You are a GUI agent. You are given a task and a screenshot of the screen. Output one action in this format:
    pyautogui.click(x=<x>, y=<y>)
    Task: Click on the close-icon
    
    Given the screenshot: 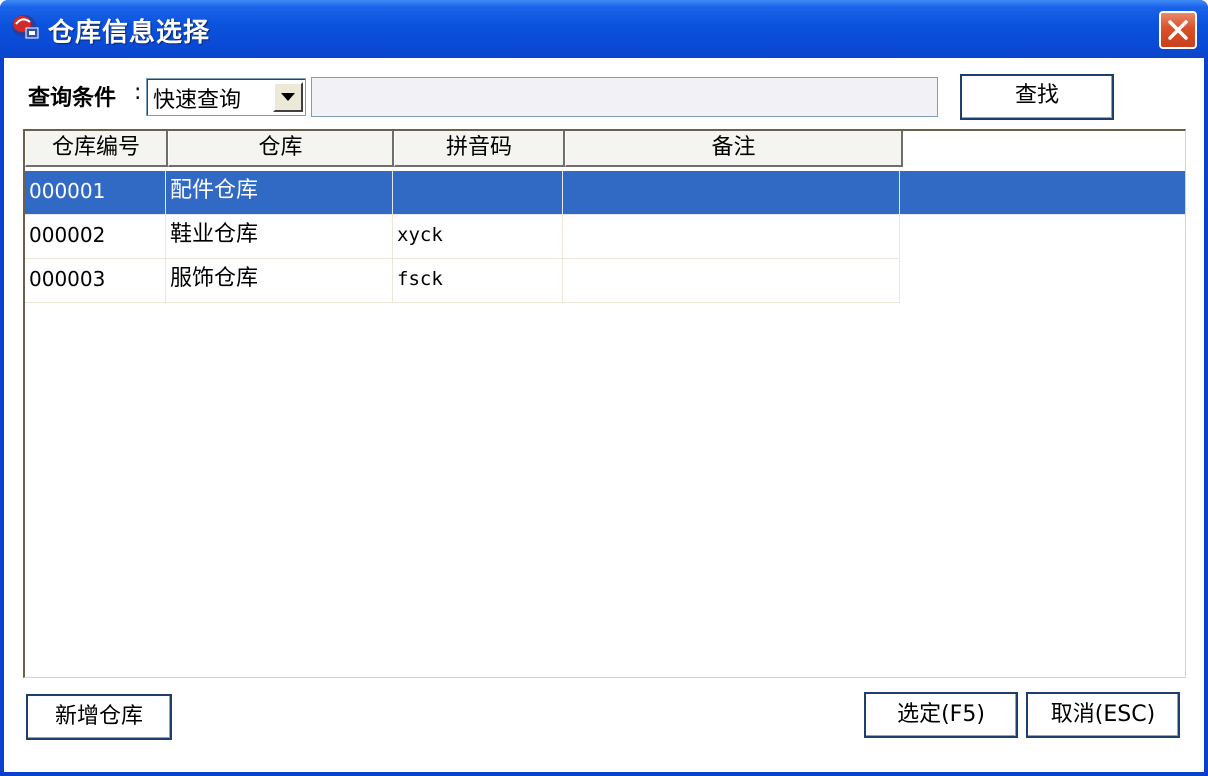 What is the action you would take?
    pyautogui.click(x=1178, y=30)
    